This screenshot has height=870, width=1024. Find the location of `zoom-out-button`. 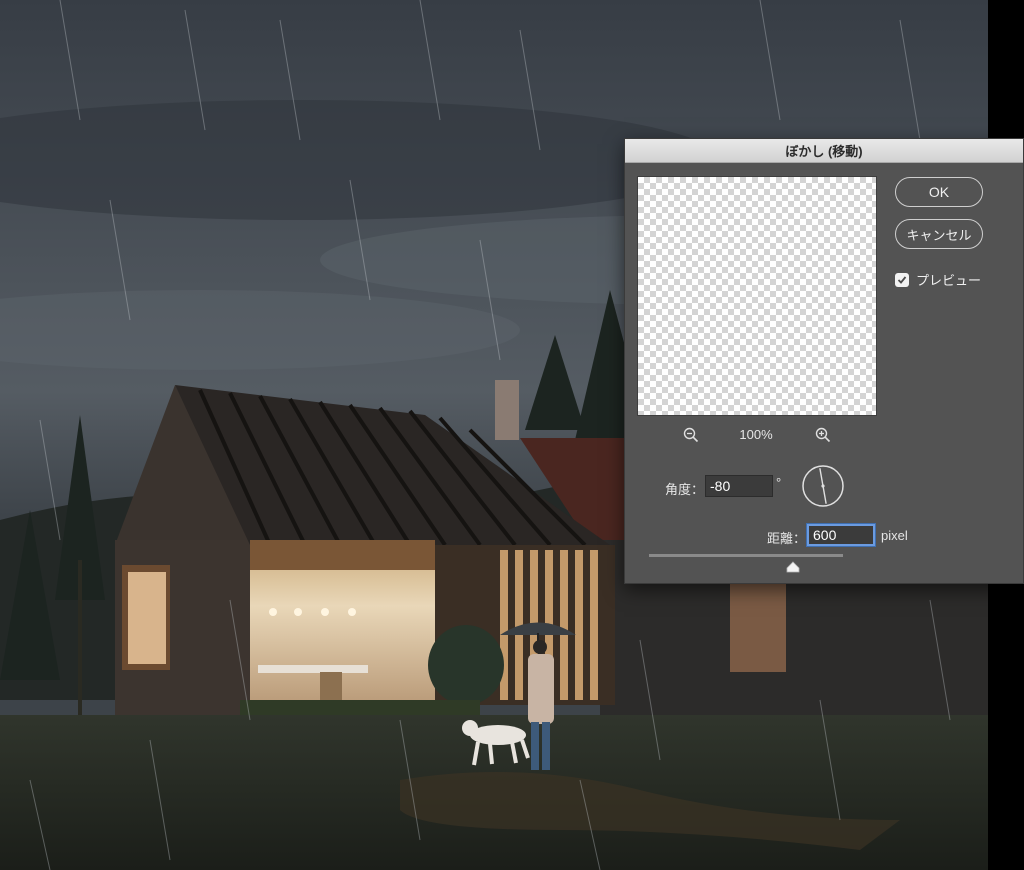

zoom-out-button is located at coordinates (691, 435).